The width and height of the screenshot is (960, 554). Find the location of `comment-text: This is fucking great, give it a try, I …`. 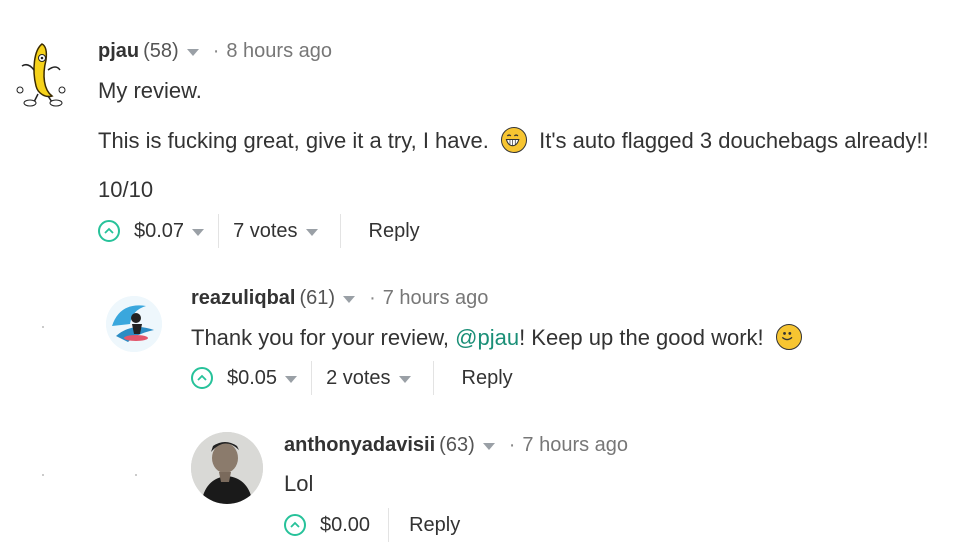

comment-text: This is fucking great, give it a try, I … is located at coordinates (293, 140).